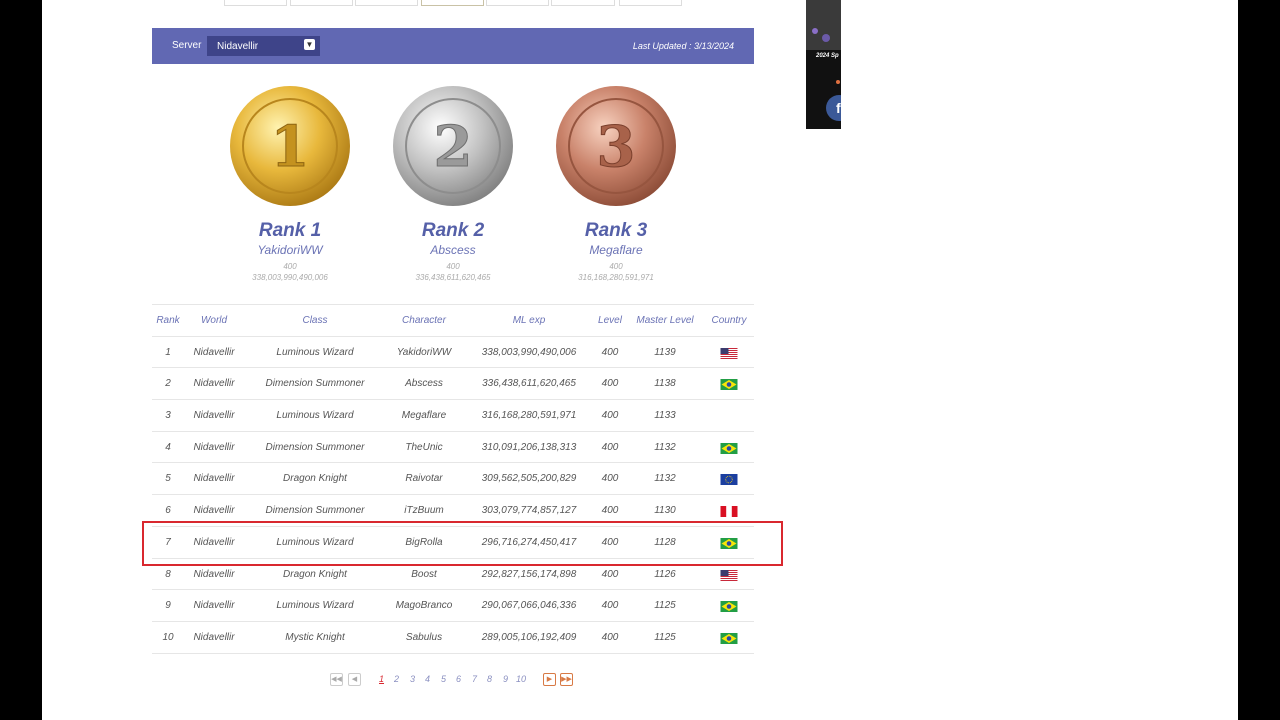 The width and height of the screenshot is (1280, 720). Describe the element at coordinates (214, 320) in the screenshot. I see `col-header-world: World` at that location.